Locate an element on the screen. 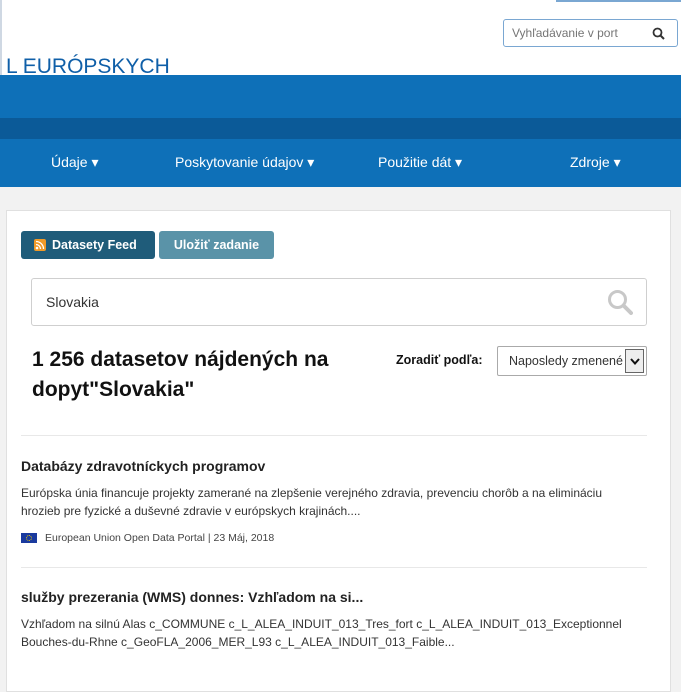 The image size is (681, 692). nav-item-data: Údaje ▾ is located at coordinates (75, 162).